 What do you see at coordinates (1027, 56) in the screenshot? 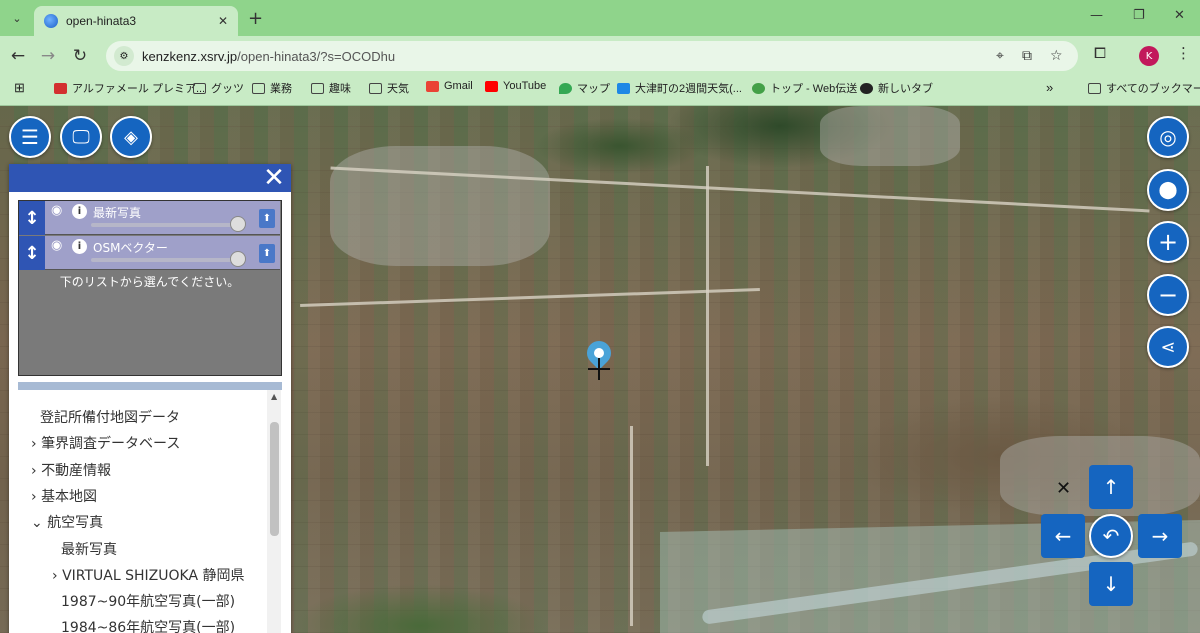
I see `install-app-icon: ⧉` at bounding box center [1027, 56].